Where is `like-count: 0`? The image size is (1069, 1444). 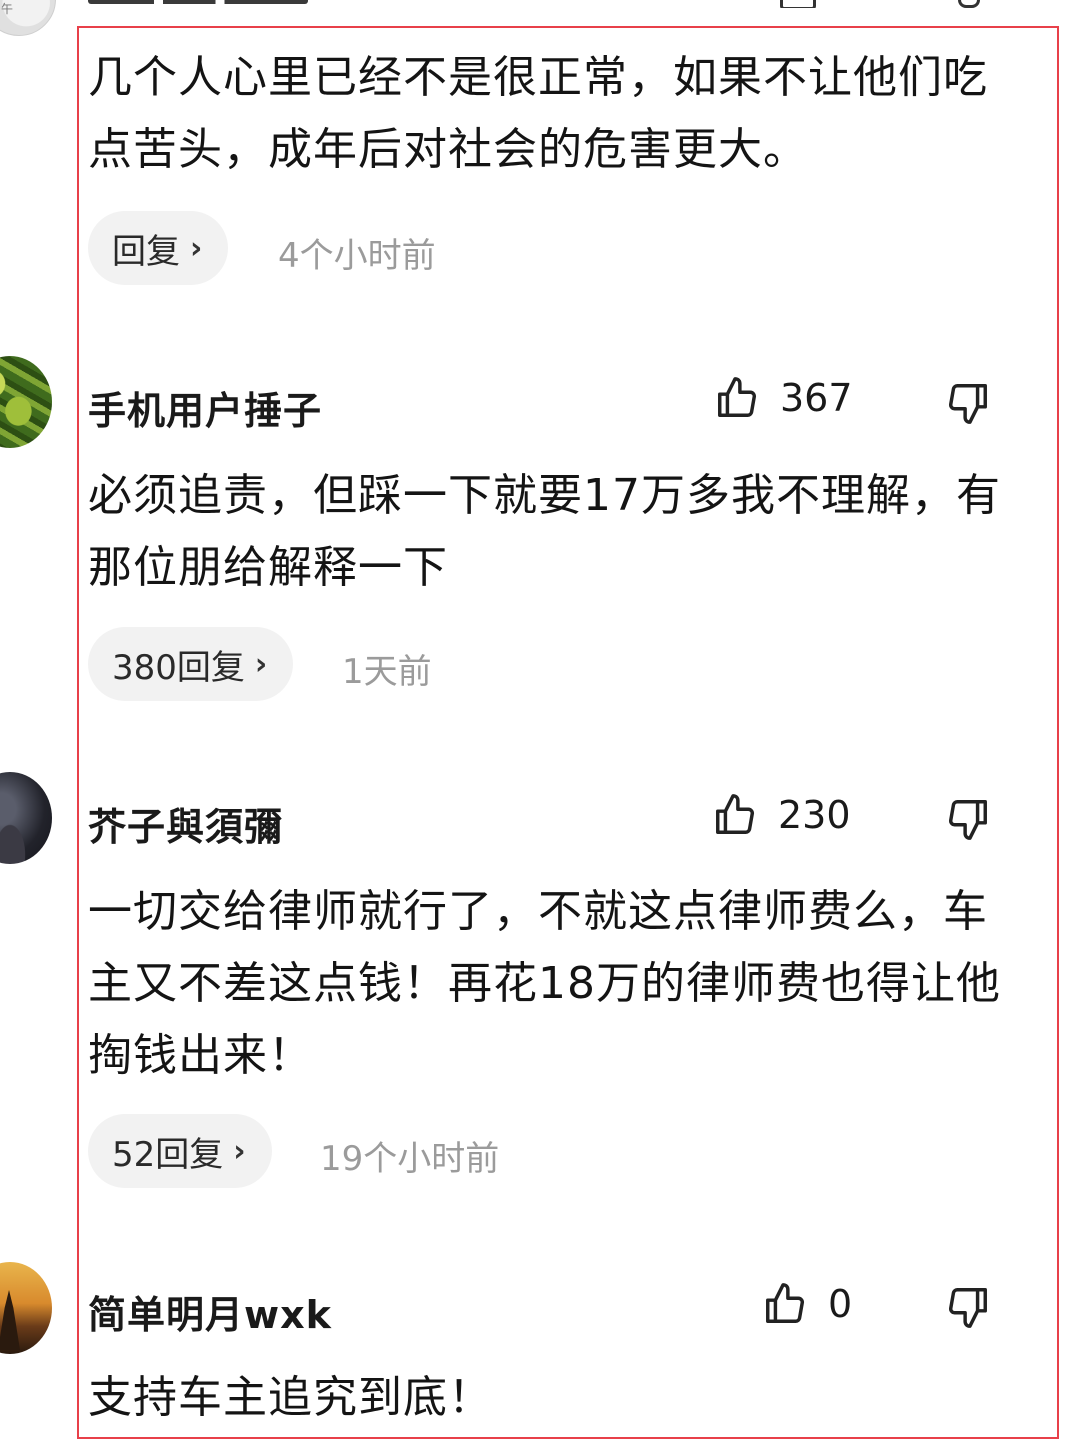
like-count: 0 is located at coordinates (840, 1304).